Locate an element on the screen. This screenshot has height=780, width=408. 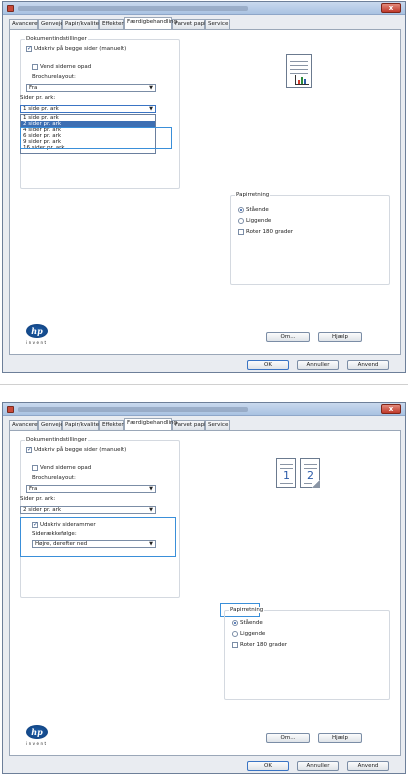
pages-per-sheet-select: 1 side pr. ark ▼ is located at coordinates (88, 109).